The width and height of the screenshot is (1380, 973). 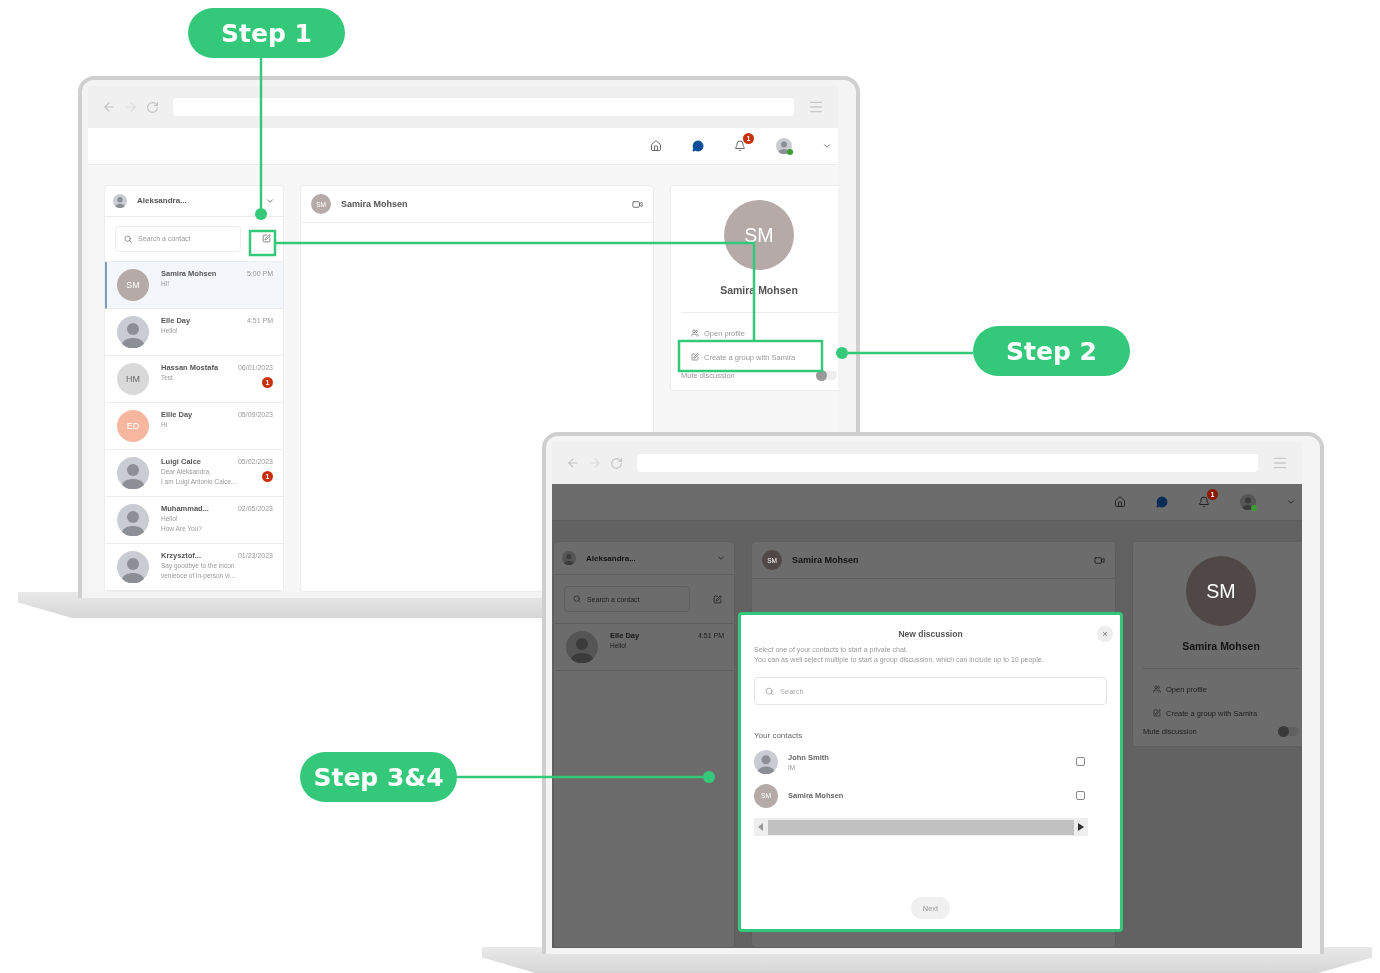 What do you see at coordinates (698, 146) in the screenshot?
I see `chat-icon` at bounding box center [698, 146].